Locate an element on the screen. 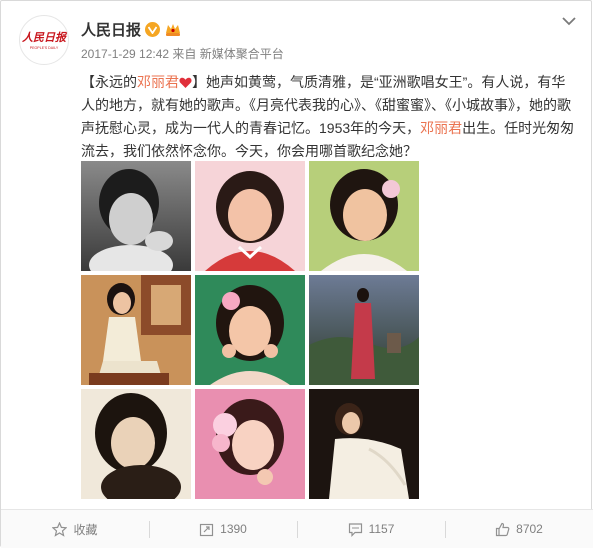  avatar: 人民日报 PEOPLE'S DAILY is located at coordinates (44, 40).